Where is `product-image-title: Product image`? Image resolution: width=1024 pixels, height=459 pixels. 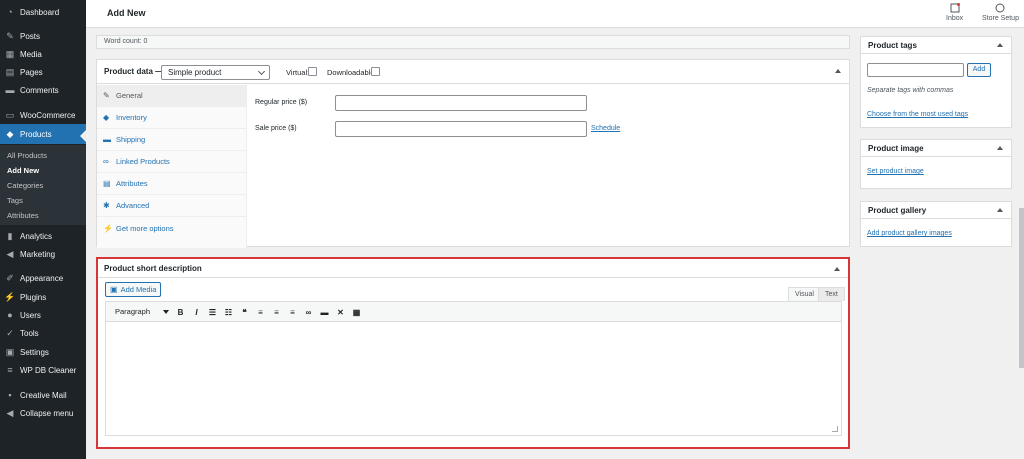
product-image-title: Product image is located at coordinates (896, 148).